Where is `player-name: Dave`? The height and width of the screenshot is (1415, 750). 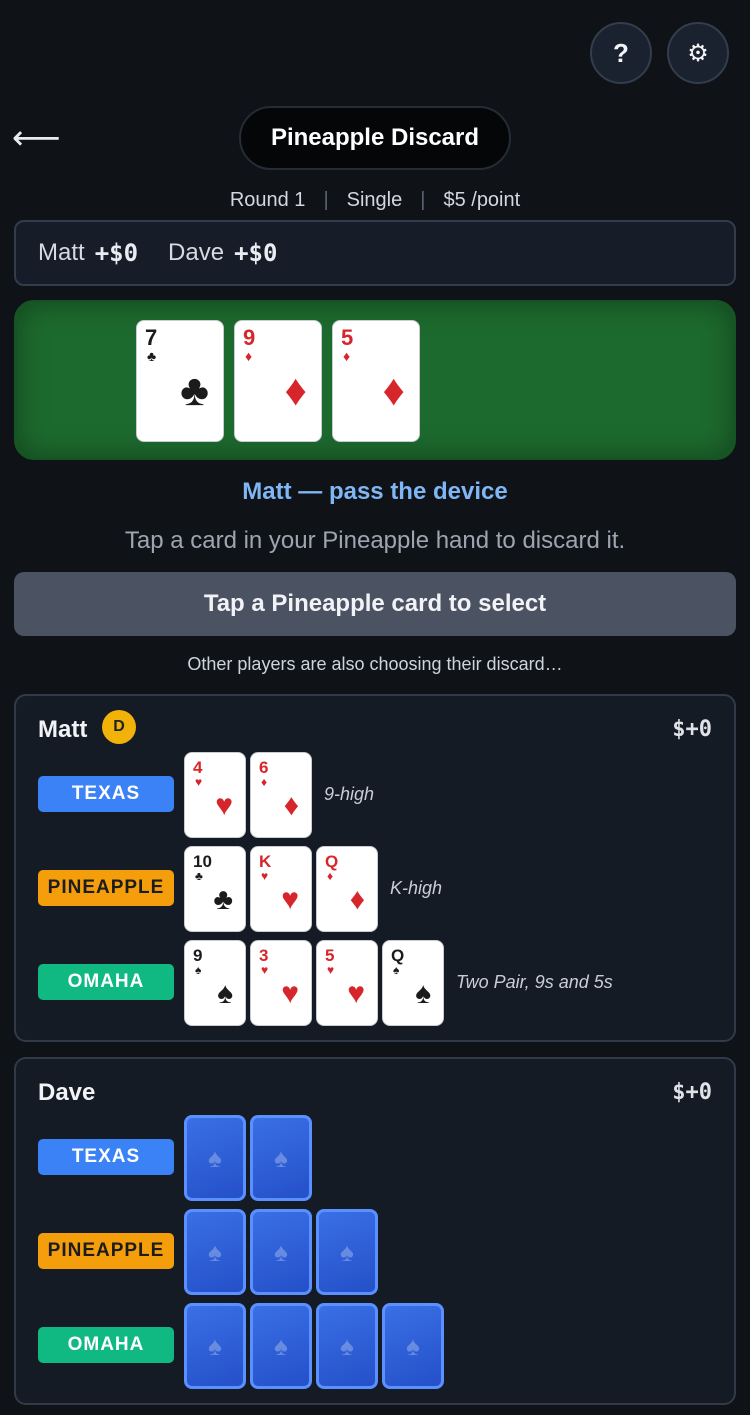 player-name: Dave is located at coordinates (67, 1092).